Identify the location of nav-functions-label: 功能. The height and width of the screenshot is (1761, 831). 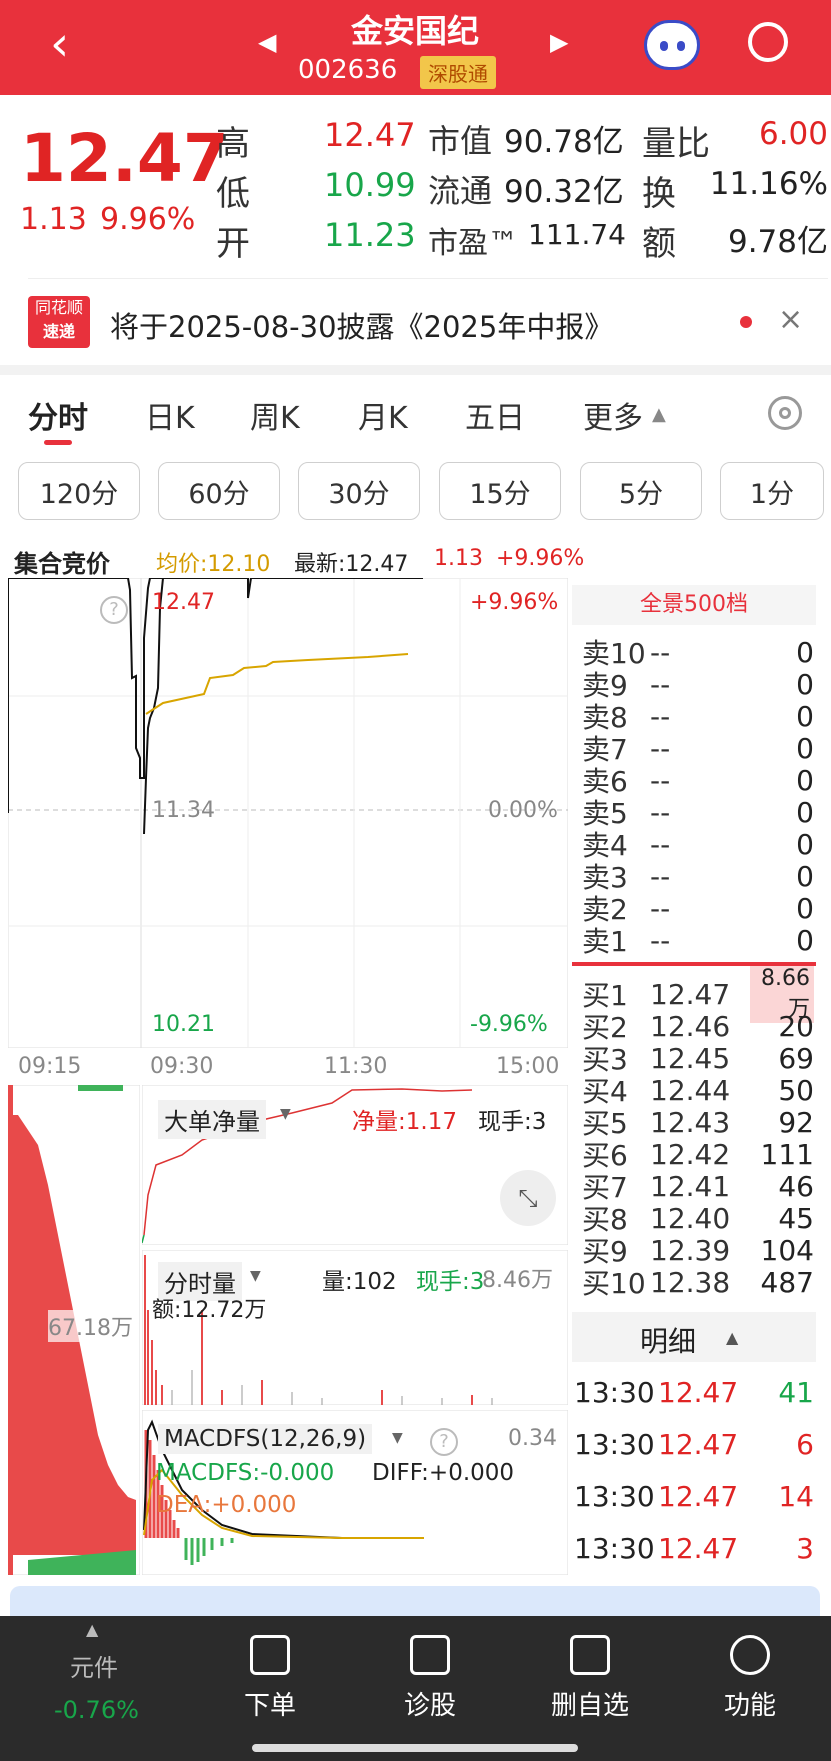
(749, 1706).